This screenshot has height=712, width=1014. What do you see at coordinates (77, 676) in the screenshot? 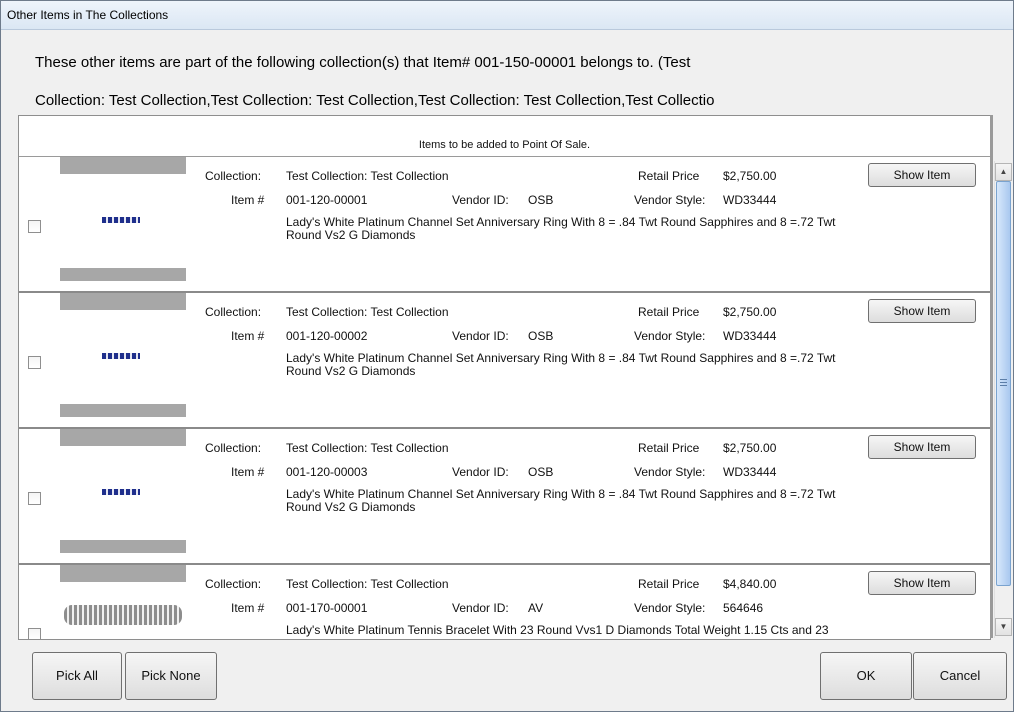
I see `pick-all-button: Pick All` at bounding box center [77, 676].